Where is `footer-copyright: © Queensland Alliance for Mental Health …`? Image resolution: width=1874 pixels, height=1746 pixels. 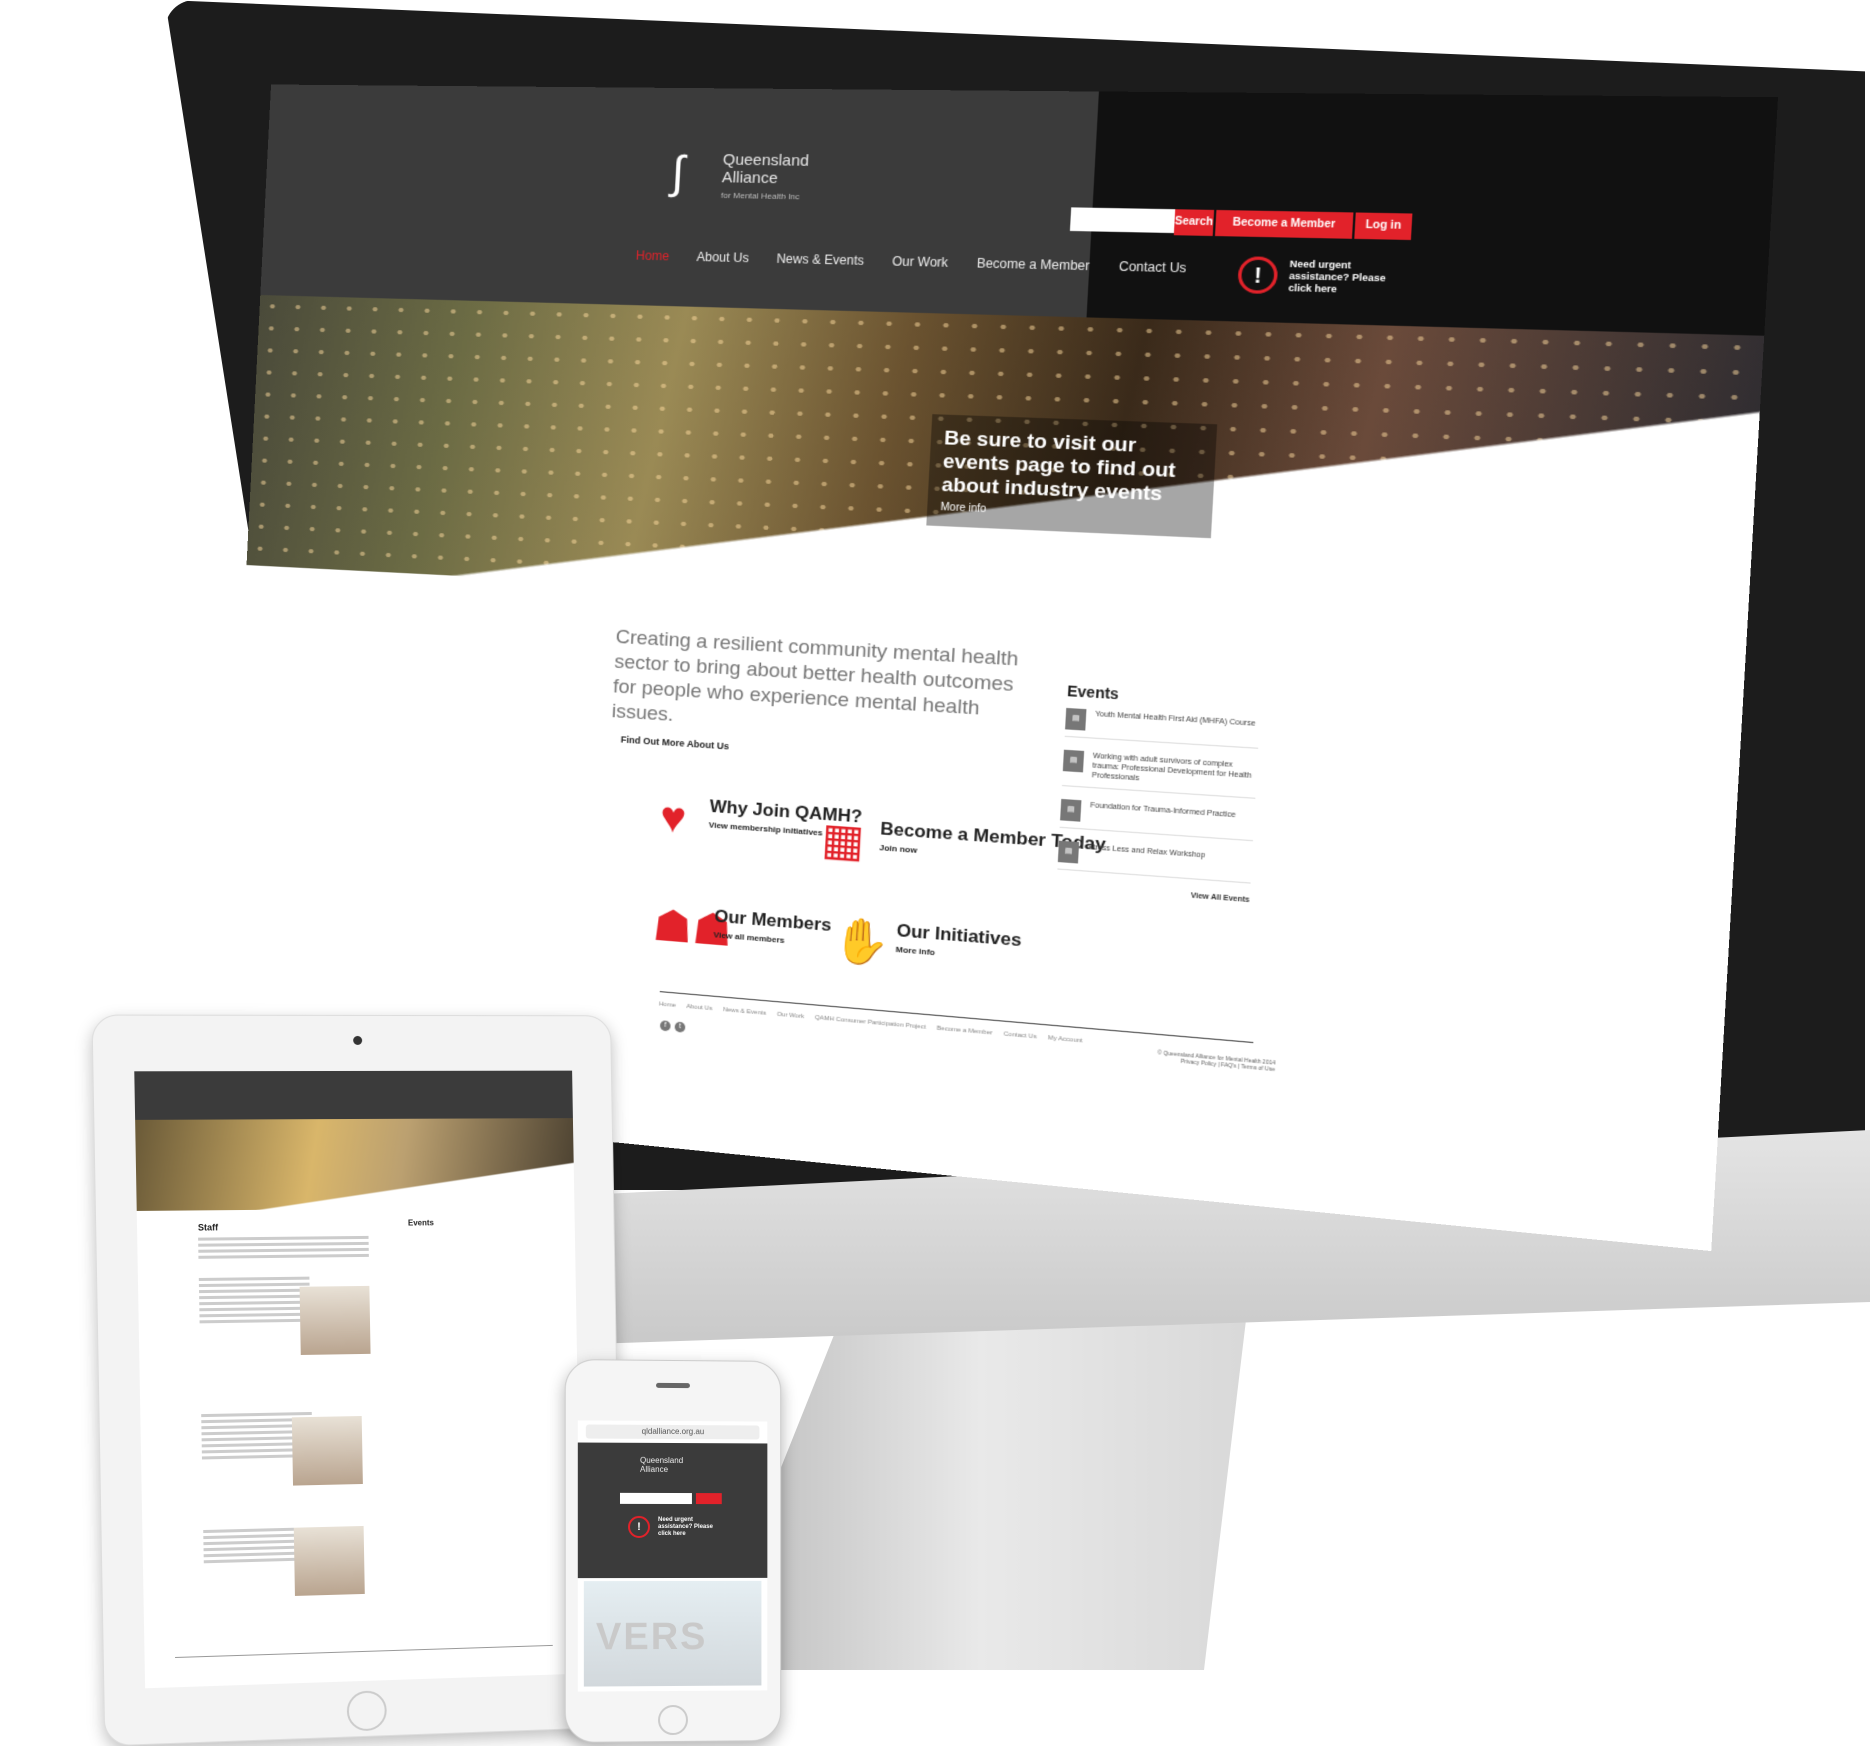
footer-copyright: © Queensland Alliance for Mental Health … is located at coordinates (1216, 1062).